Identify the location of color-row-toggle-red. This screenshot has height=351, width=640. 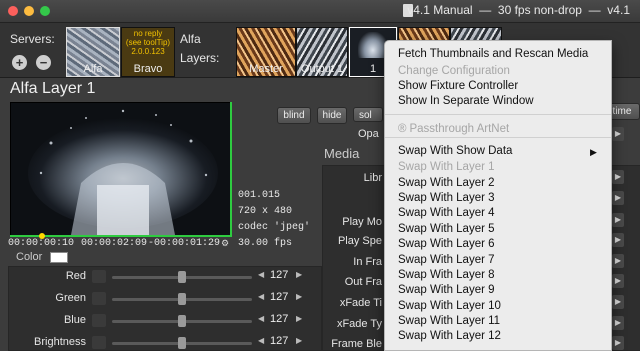
(99, 276).